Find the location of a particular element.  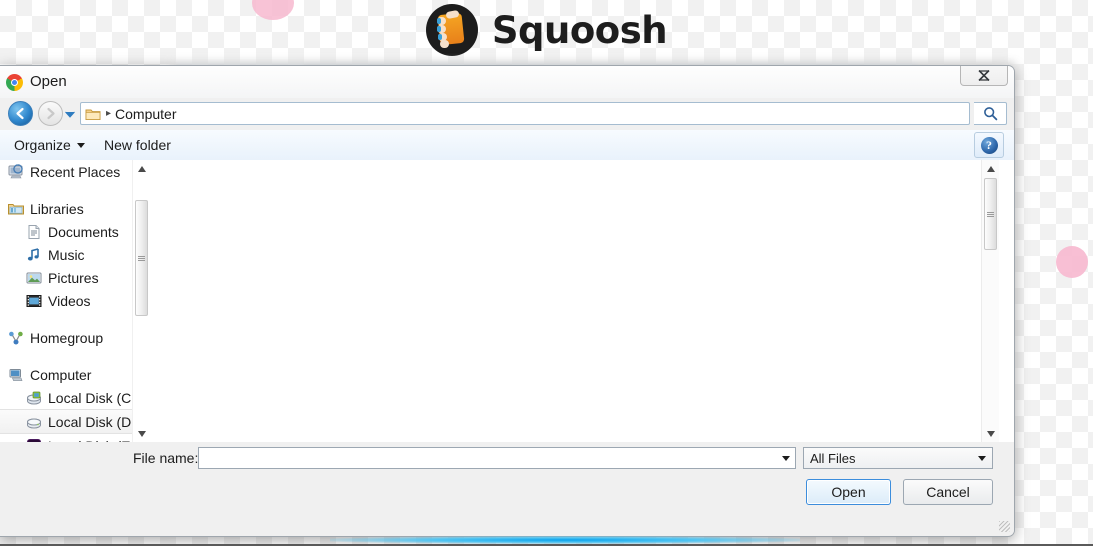

dialog-toolbar: Organize New folder ? is located at coordinates (507, 145).